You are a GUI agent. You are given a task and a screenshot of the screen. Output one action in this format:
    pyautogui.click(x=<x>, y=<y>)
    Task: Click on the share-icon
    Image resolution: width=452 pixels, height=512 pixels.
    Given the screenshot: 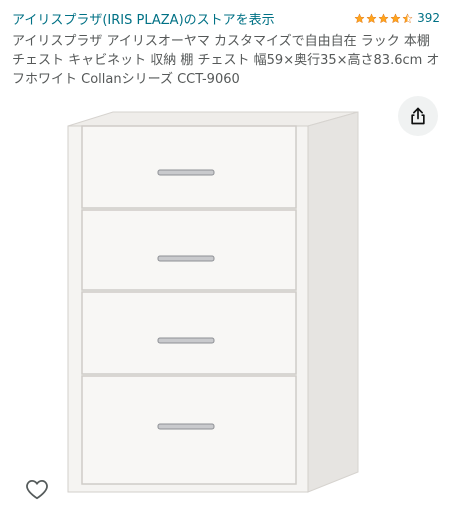 What is the action you would take?
    pyautogui.click(x=418, y=116)
    